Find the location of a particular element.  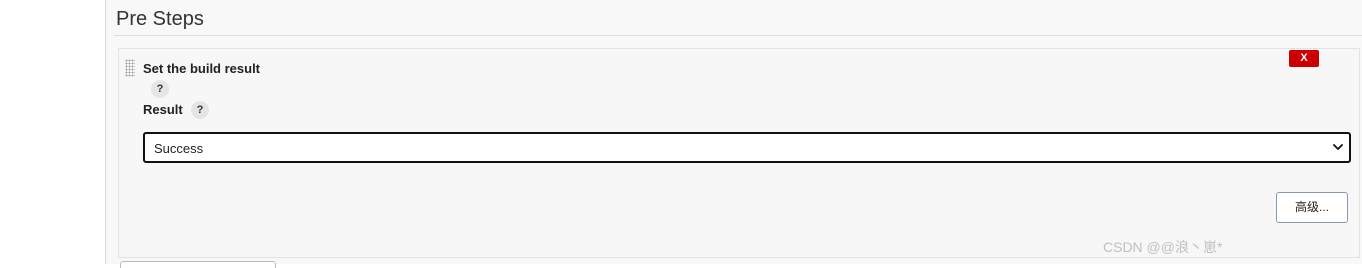

left-pane is located at coordinates (52, 132).